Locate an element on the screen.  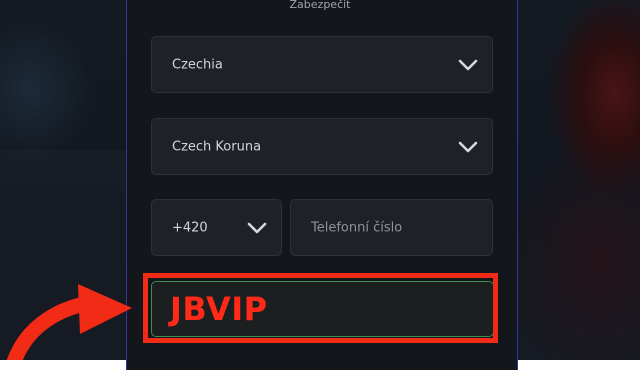
highlight-box is located at coordinates (320, 308).